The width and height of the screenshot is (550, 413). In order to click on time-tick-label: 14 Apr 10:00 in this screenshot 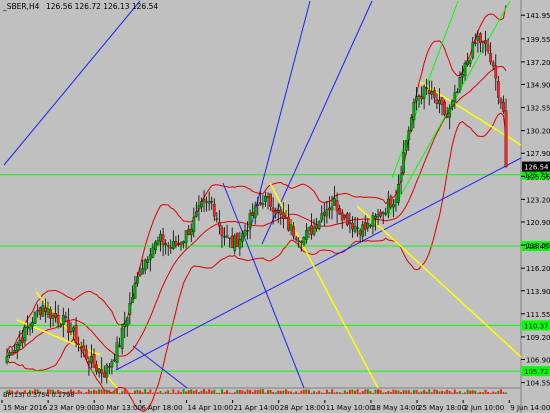, I will do `click(210, 408)`.